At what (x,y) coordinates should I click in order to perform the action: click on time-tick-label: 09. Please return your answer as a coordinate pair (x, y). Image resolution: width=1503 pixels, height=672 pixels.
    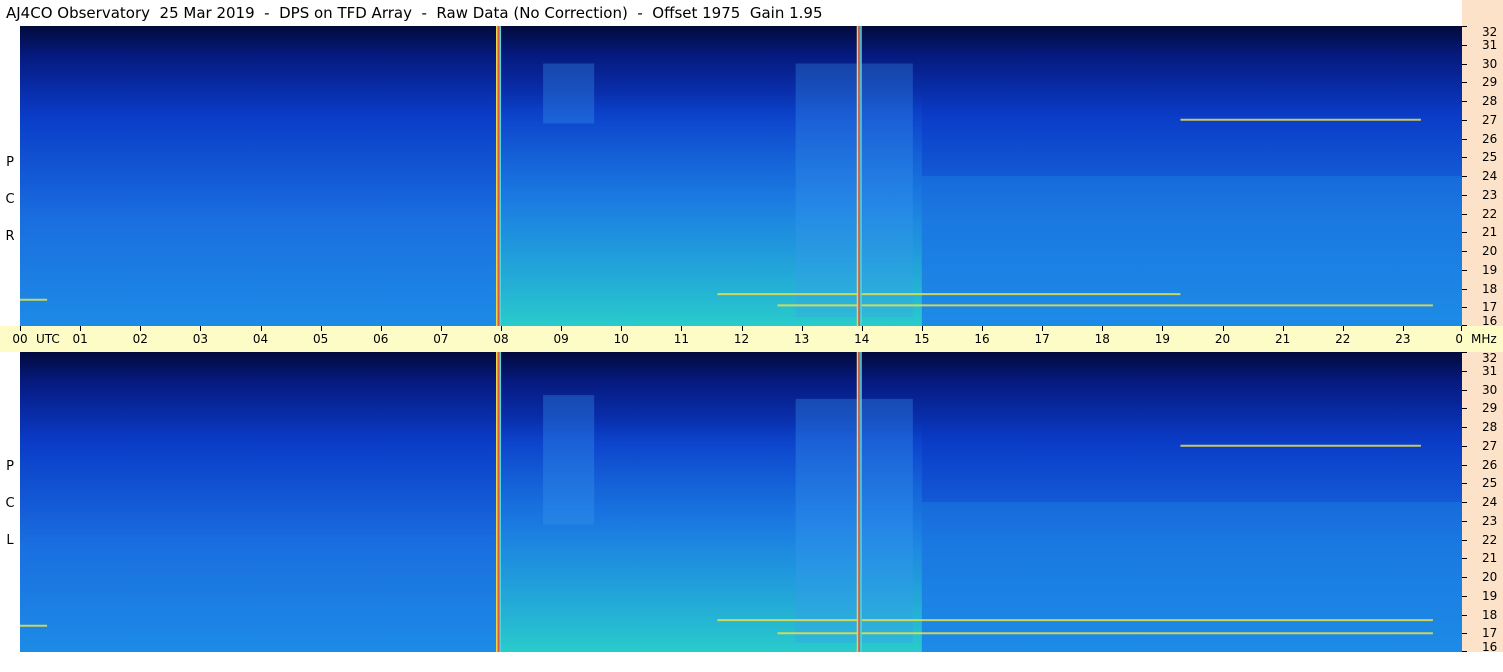
    Looking at the image, I should click on (561, 339).